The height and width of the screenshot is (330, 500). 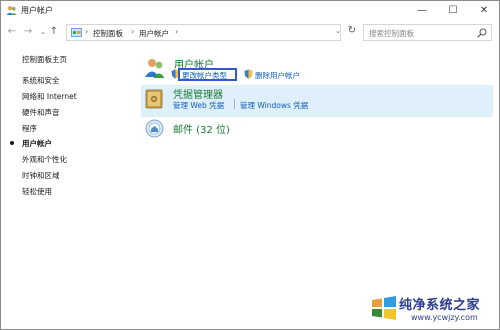 What do you see at coordinates (12, 143) in the screenshot?
I see `active-bullet-icon` at bounding box center [12, 143].